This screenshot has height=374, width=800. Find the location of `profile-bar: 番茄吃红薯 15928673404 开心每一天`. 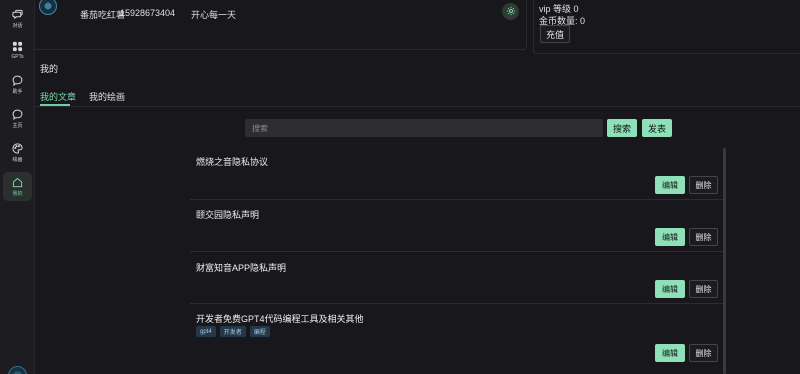

profile-bar: 番茄吃红薯 15928673404 开心每一天 is located at coordinates (281, 25).